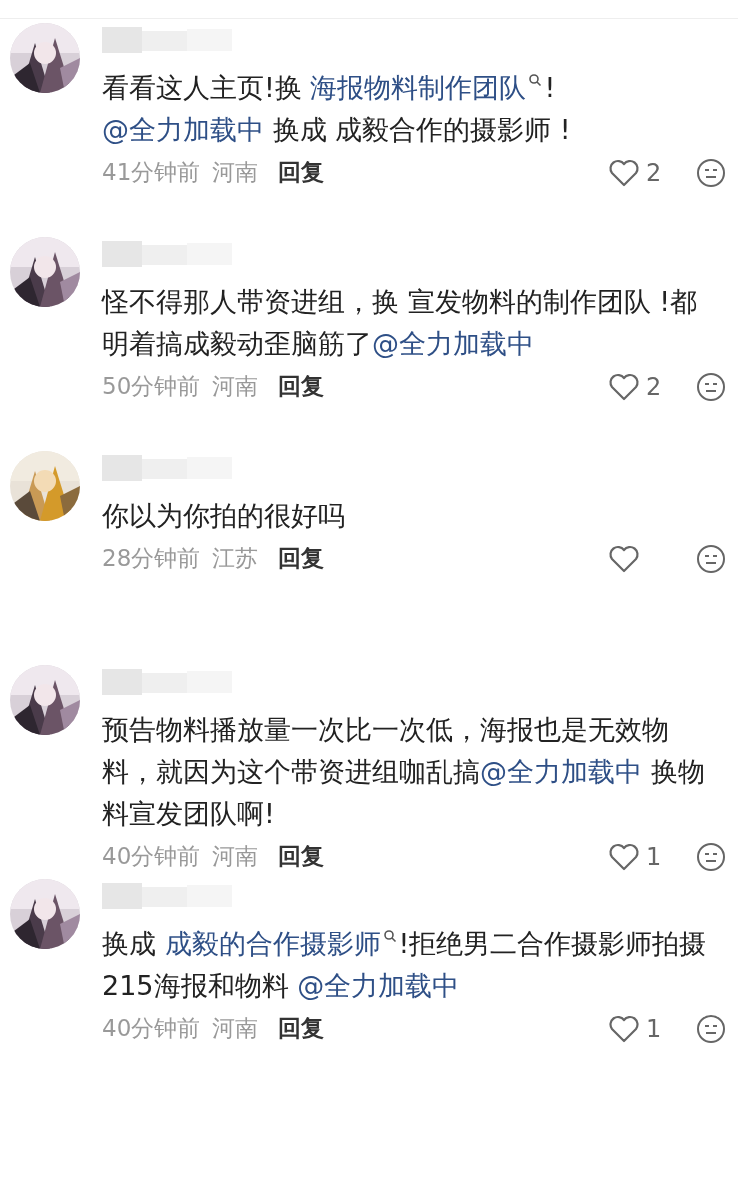 The height and width of the screenshot is (1193, 738). What do you see at coordinates (400, 323) in the screenshot?
I see `comment-text: 怪不得那人带资进组，换 宣发物料的制作团队 !都明着搞成毅动歪脑筋了@全力加载中` at bounding box center [400, 323].